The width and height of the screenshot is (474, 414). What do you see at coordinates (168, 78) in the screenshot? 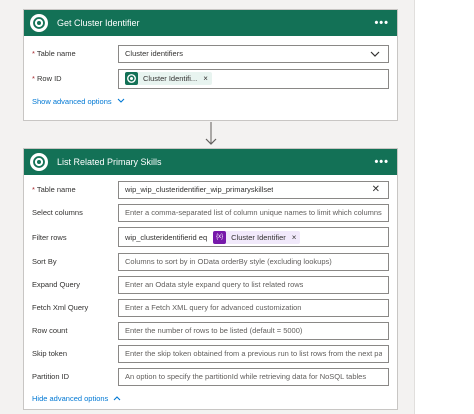
I see `row-id-token: Cluster Identifi... ×` at bounding box center [168, 78].